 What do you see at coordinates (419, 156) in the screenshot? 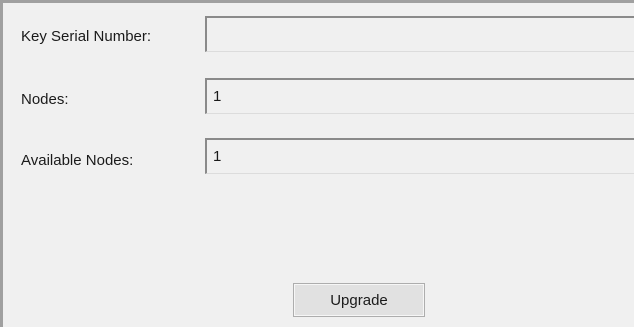
I see `available-nodes-field` at bounding box center [419, 156].